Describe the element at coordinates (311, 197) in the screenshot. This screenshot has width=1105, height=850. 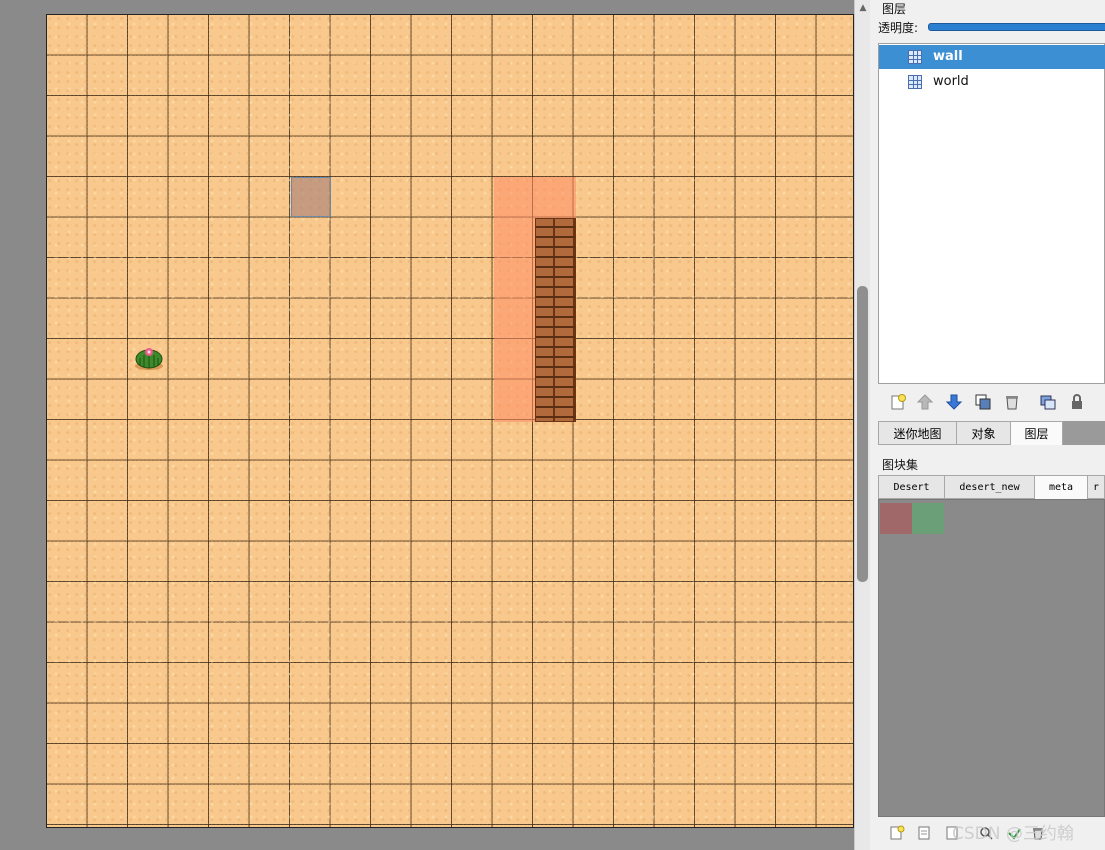
I see `tile-selection-highlight` at that location.